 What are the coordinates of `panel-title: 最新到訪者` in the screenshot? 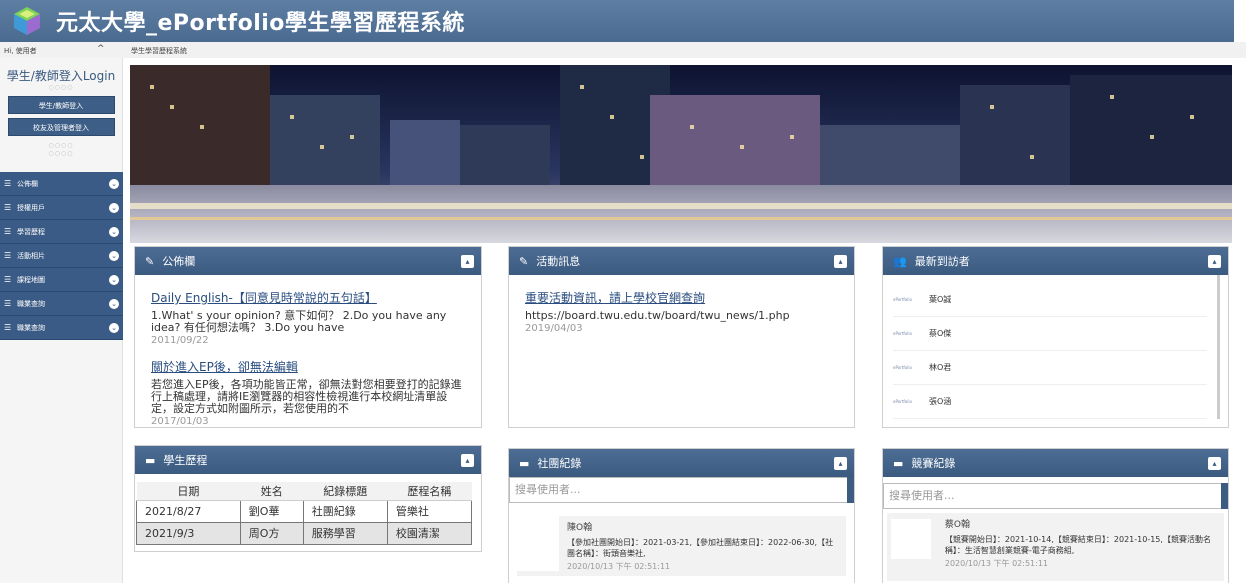 It's located at (942, 261).